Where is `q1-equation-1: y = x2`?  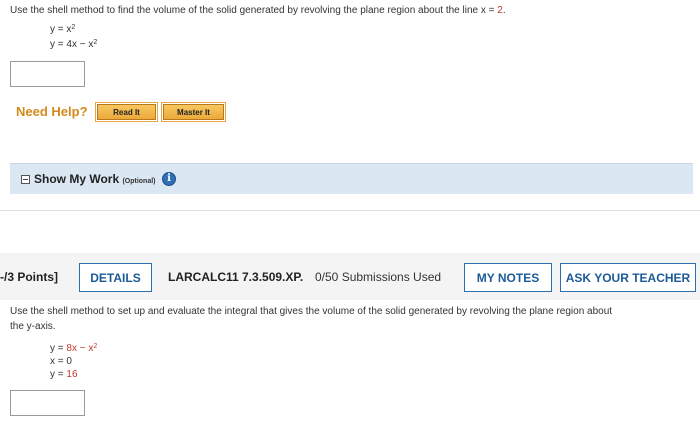
q1-equation-1: y = x2 is located at coordinates (62, 29).